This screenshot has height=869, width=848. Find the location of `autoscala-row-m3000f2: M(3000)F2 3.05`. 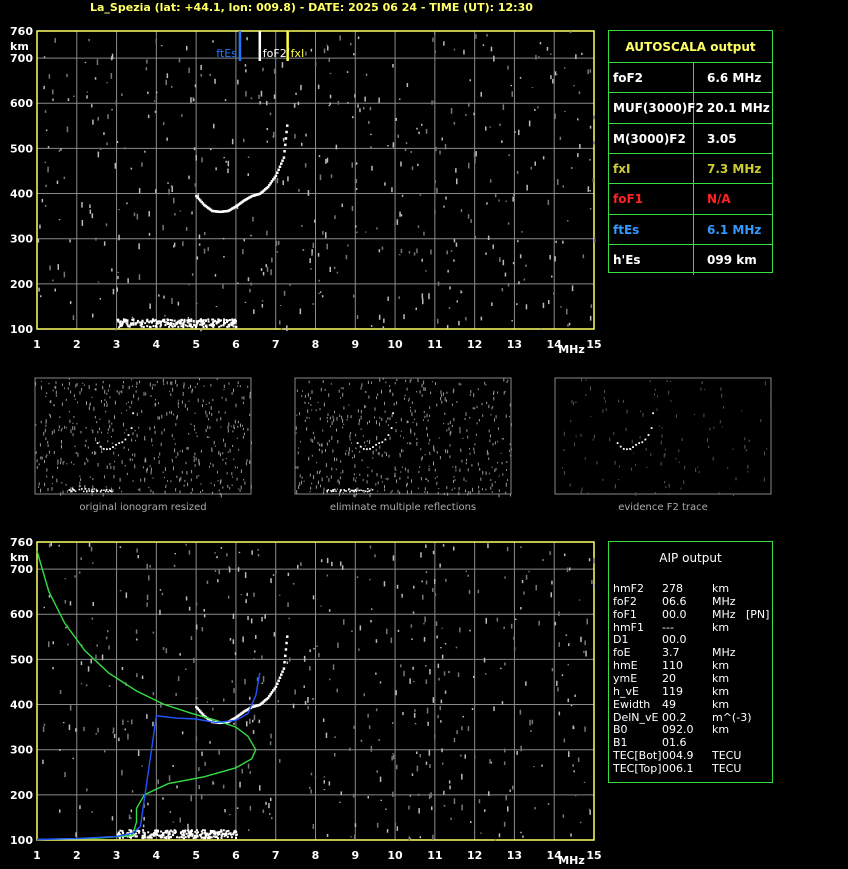

autoscala-row-m3000f2: M(3000)F2 3.05 is located at coordinates (690, 138).